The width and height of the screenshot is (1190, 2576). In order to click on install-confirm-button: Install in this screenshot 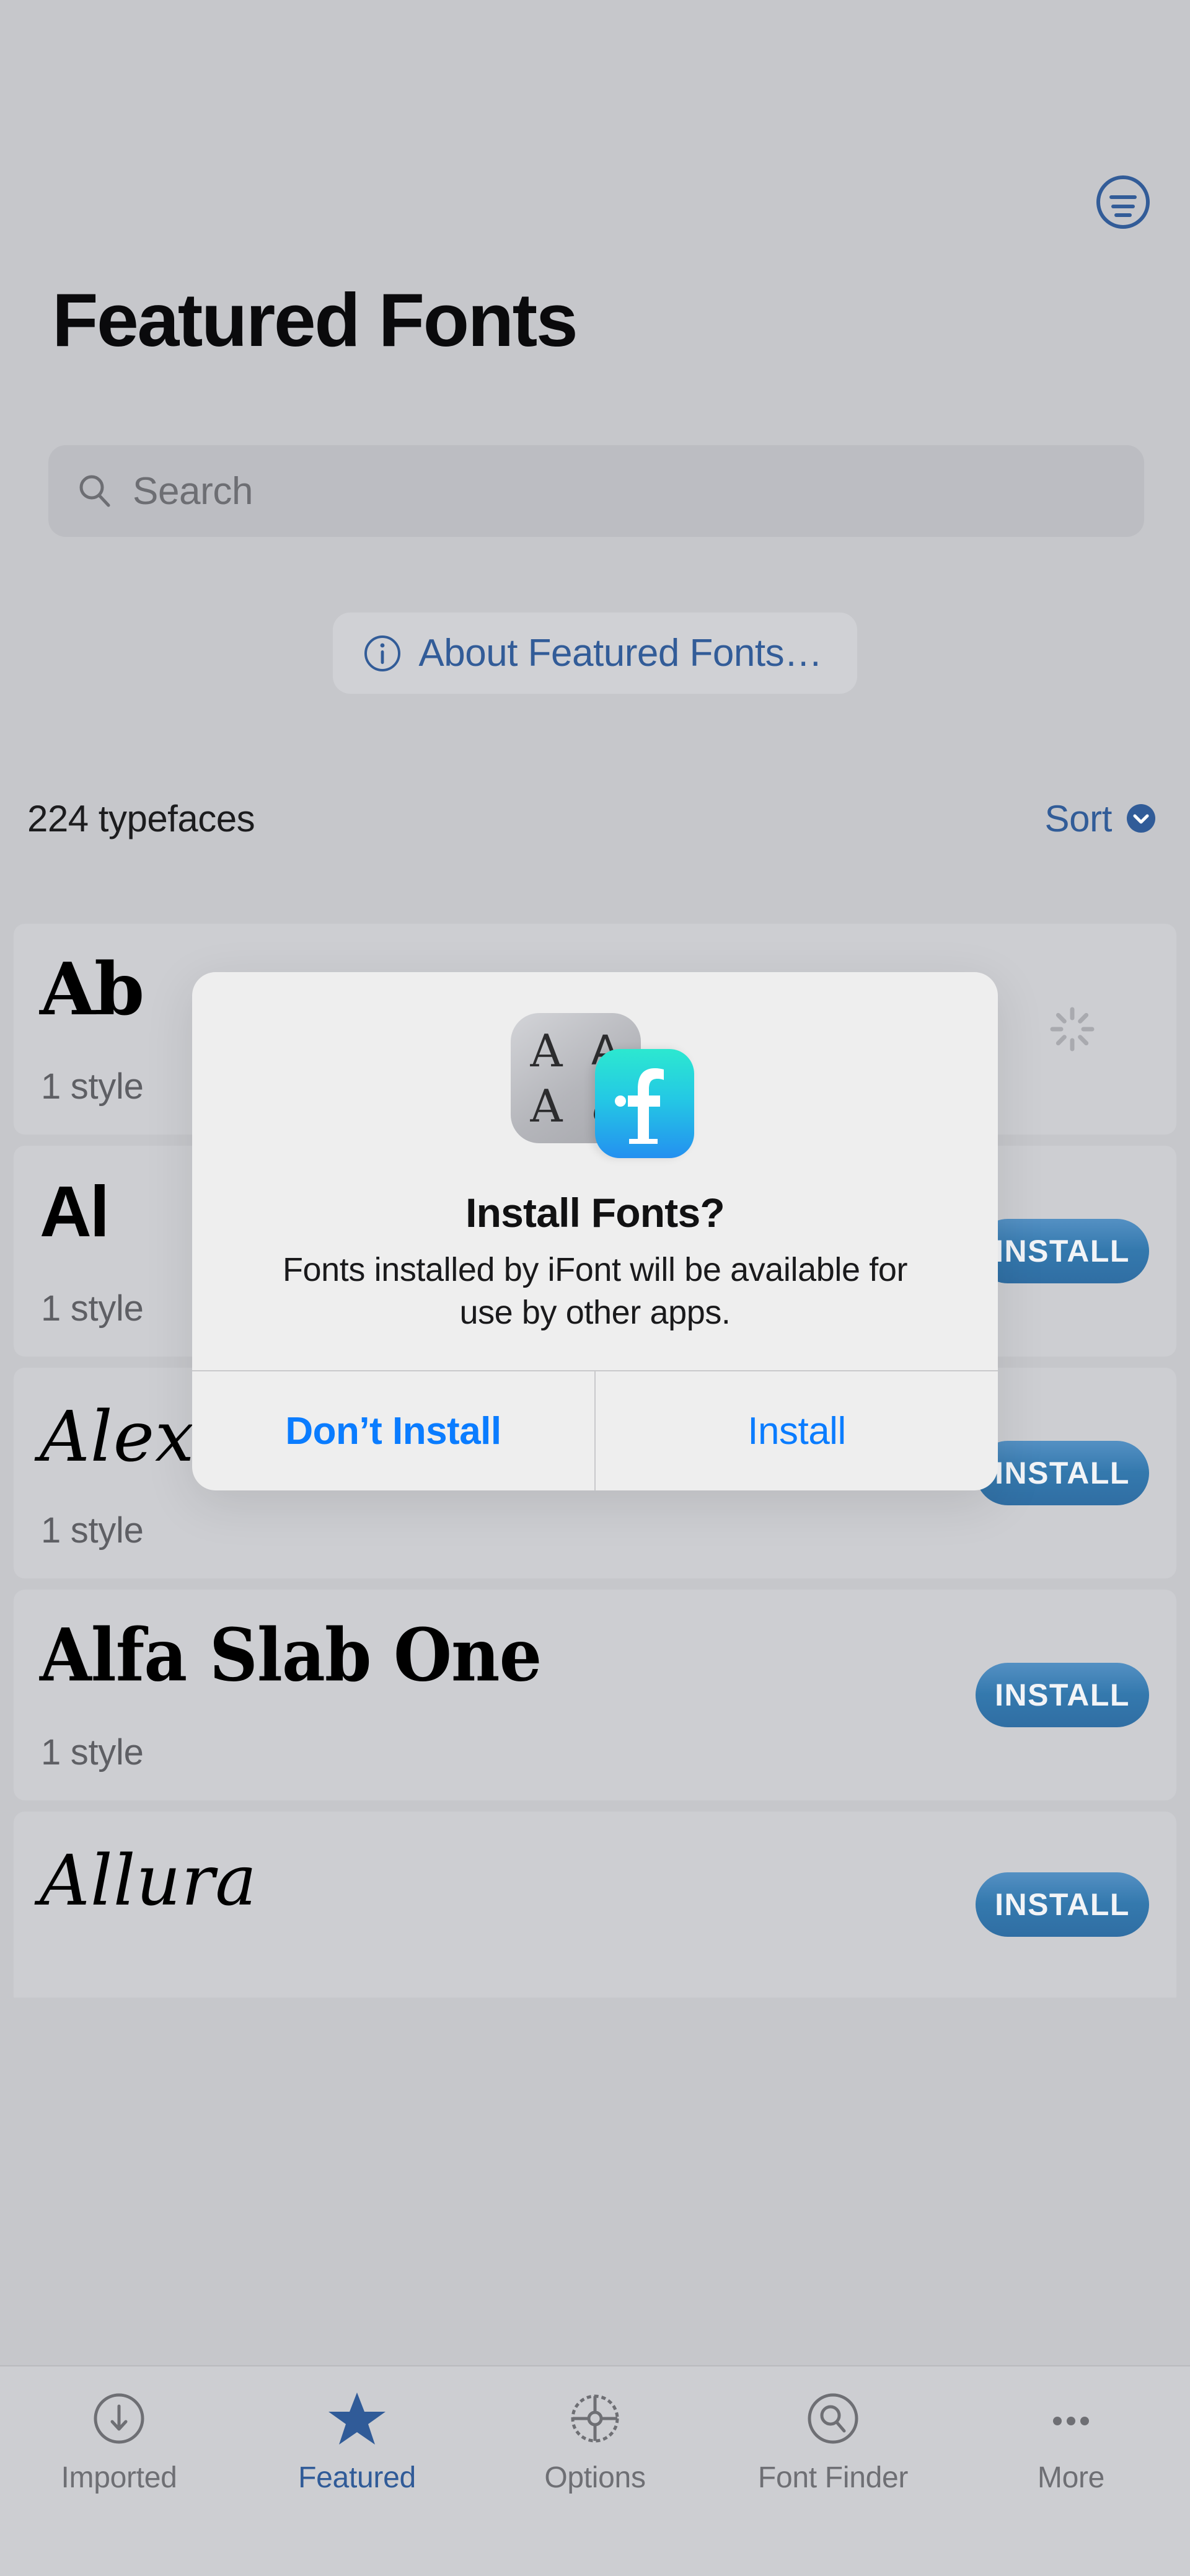, I will do `click(797, 1430)`.